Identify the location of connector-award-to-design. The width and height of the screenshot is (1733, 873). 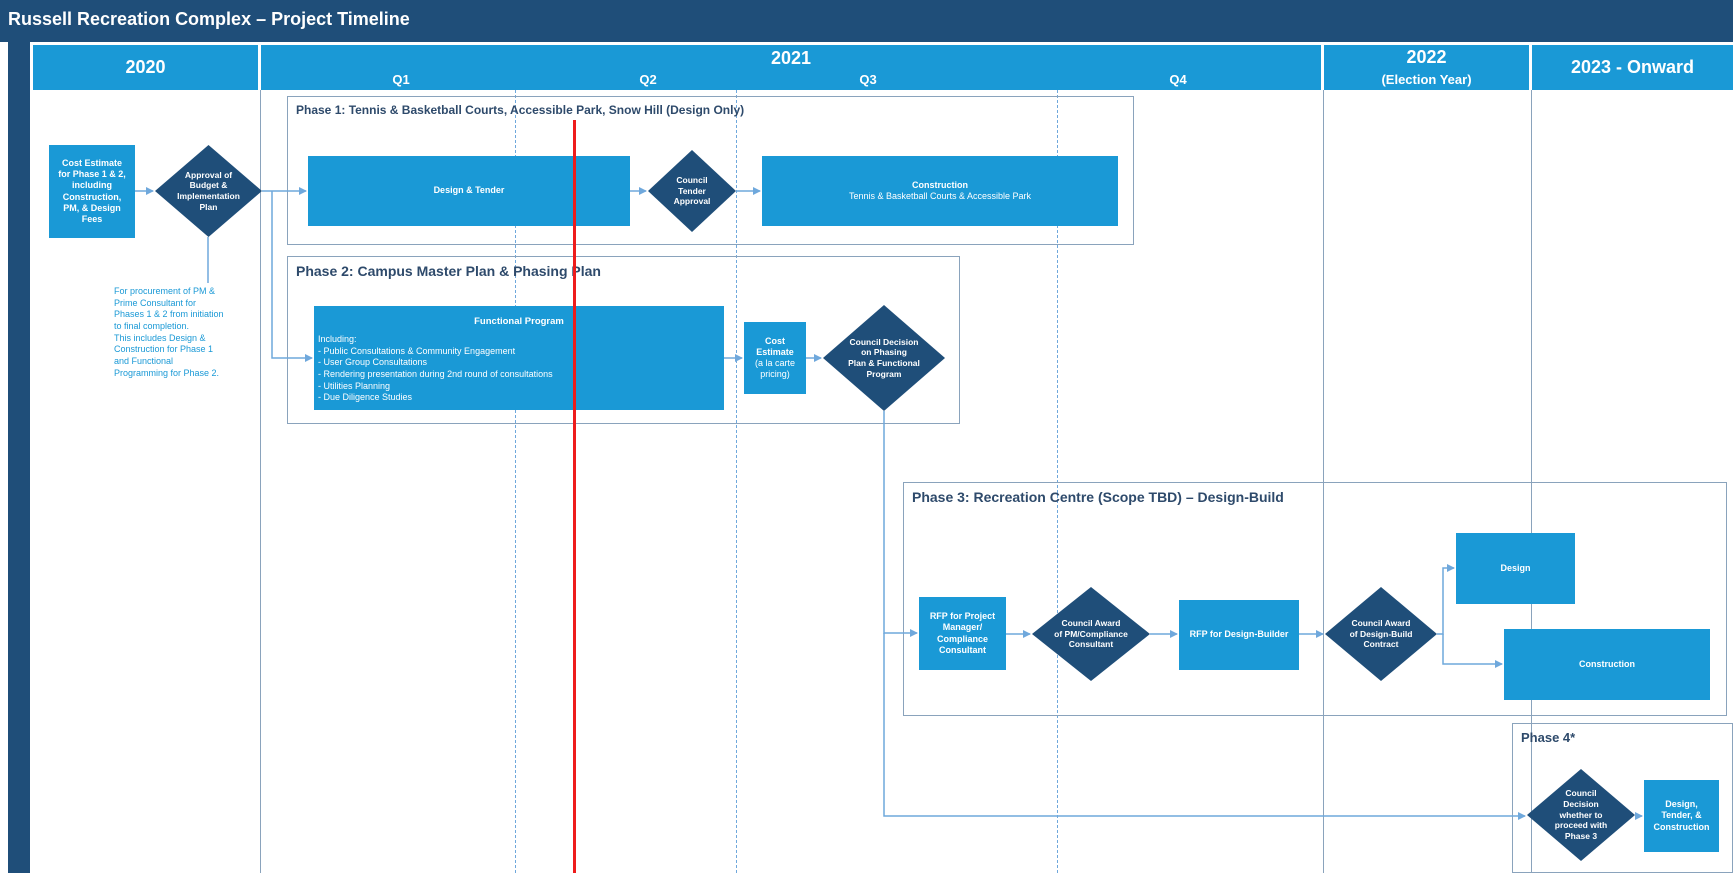
(1446, 599).